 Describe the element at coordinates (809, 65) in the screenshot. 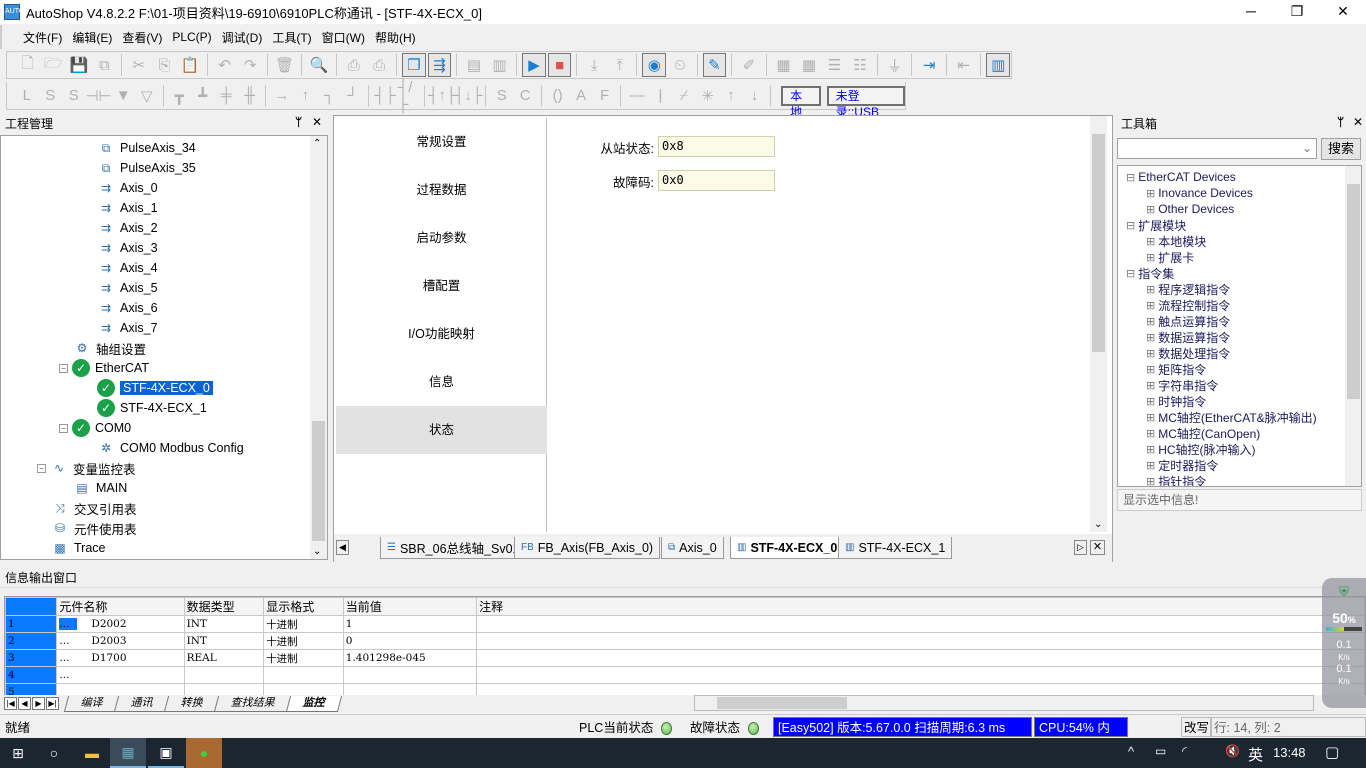

I see `debug-delete-icon: ▦` at that location.